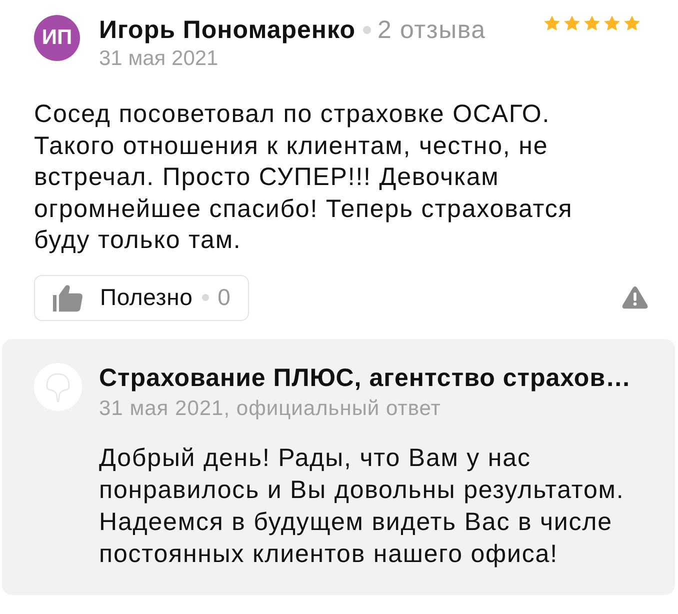 Image resolution: width=678 pixels, height=614 pixels. I want to click on review-count: 2 отзыва, so click(432, 30).